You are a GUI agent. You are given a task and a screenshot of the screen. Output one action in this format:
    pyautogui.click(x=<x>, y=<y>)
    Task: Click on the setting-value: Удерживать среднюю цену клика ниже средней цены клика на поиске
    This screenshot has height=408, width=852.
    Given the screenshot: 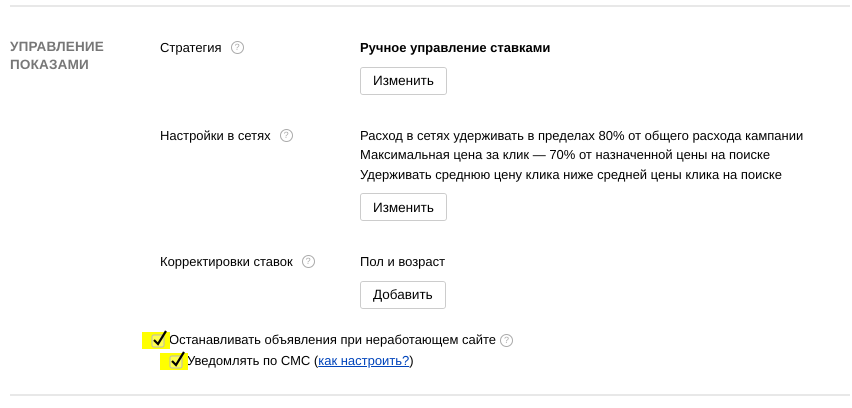 What is the action you would take?
    pyautogui.click(x=571, y=175)
    